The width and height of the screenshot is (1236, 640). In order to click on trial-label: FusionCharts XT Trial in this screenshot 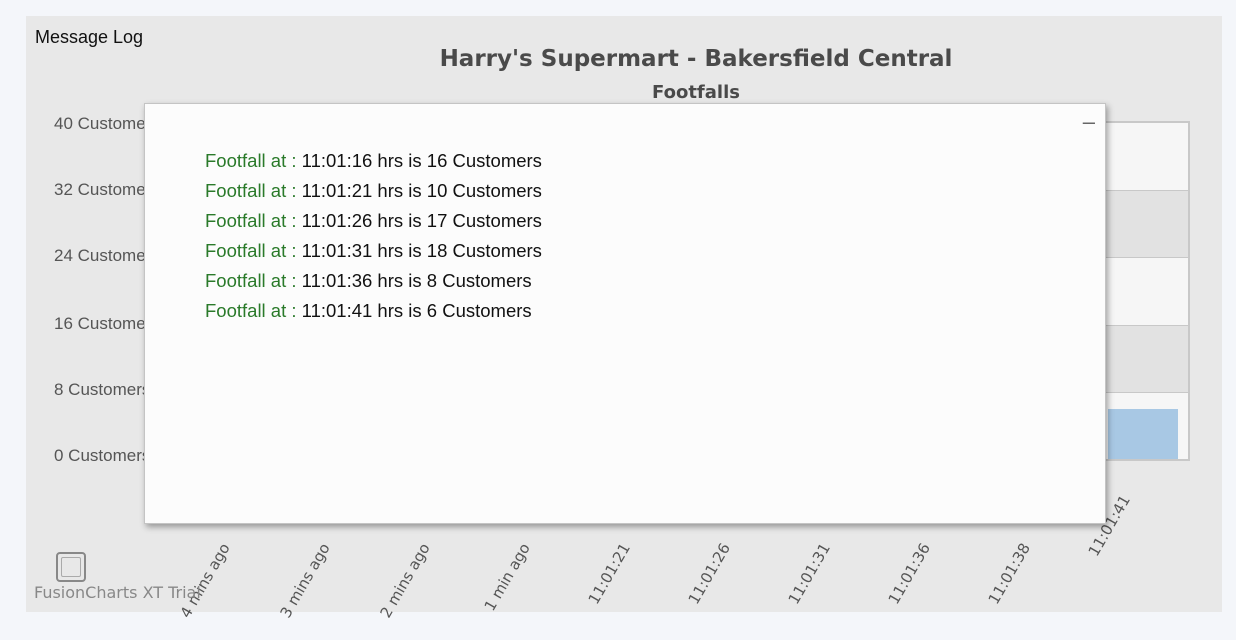, I will do `click(117, 592)`.